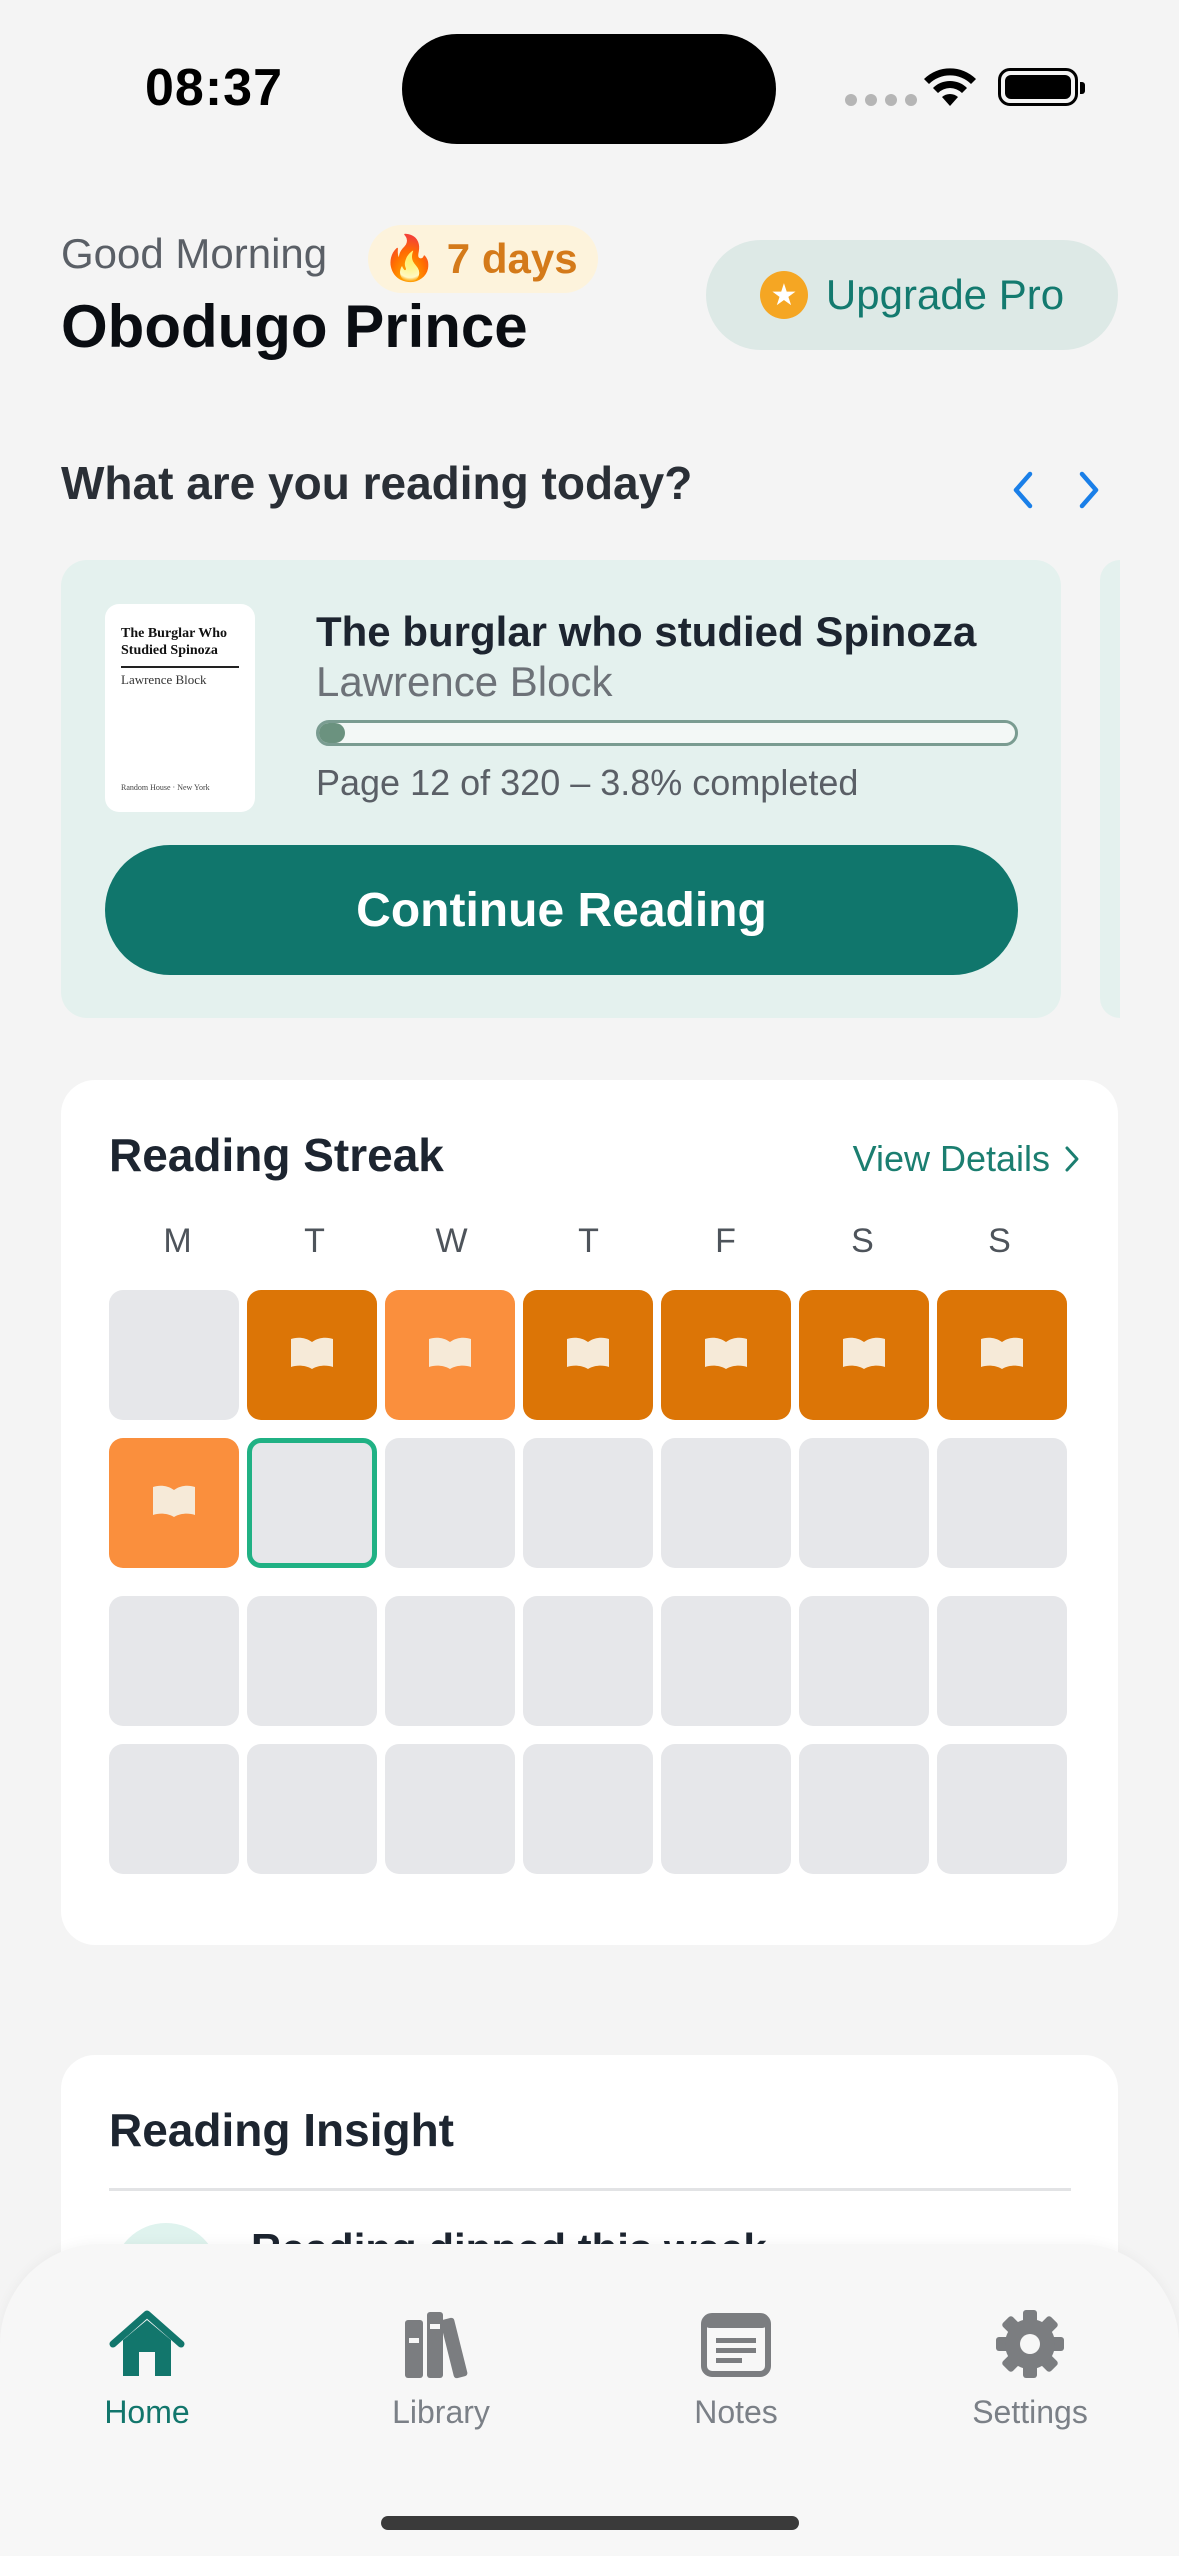 Image resolution: width=1179 pixels, height=2556 pixels. I want to click on battery-icon, so click(1041, 87).